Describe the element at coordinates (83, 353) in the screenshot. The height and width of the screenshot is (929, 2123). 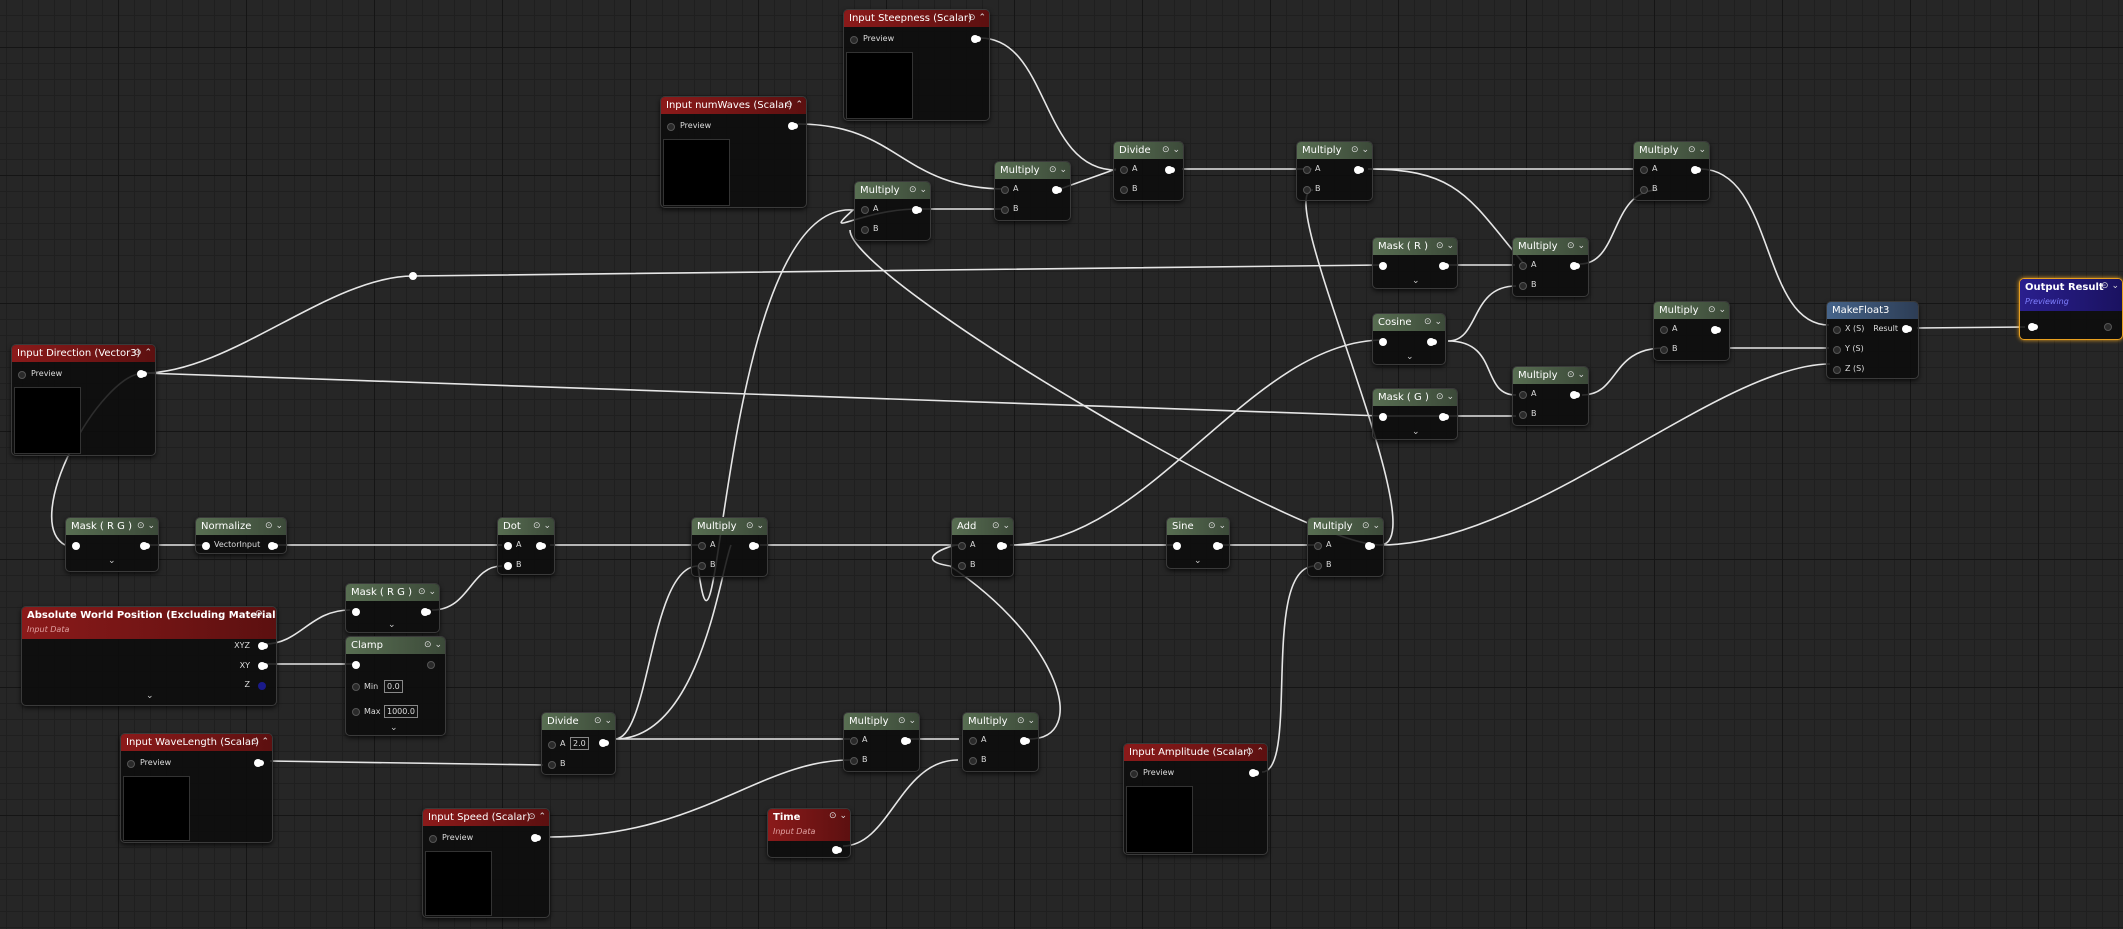
I see `node-header: Input Direction (Vector3) ⊙ ⌃` at that location.